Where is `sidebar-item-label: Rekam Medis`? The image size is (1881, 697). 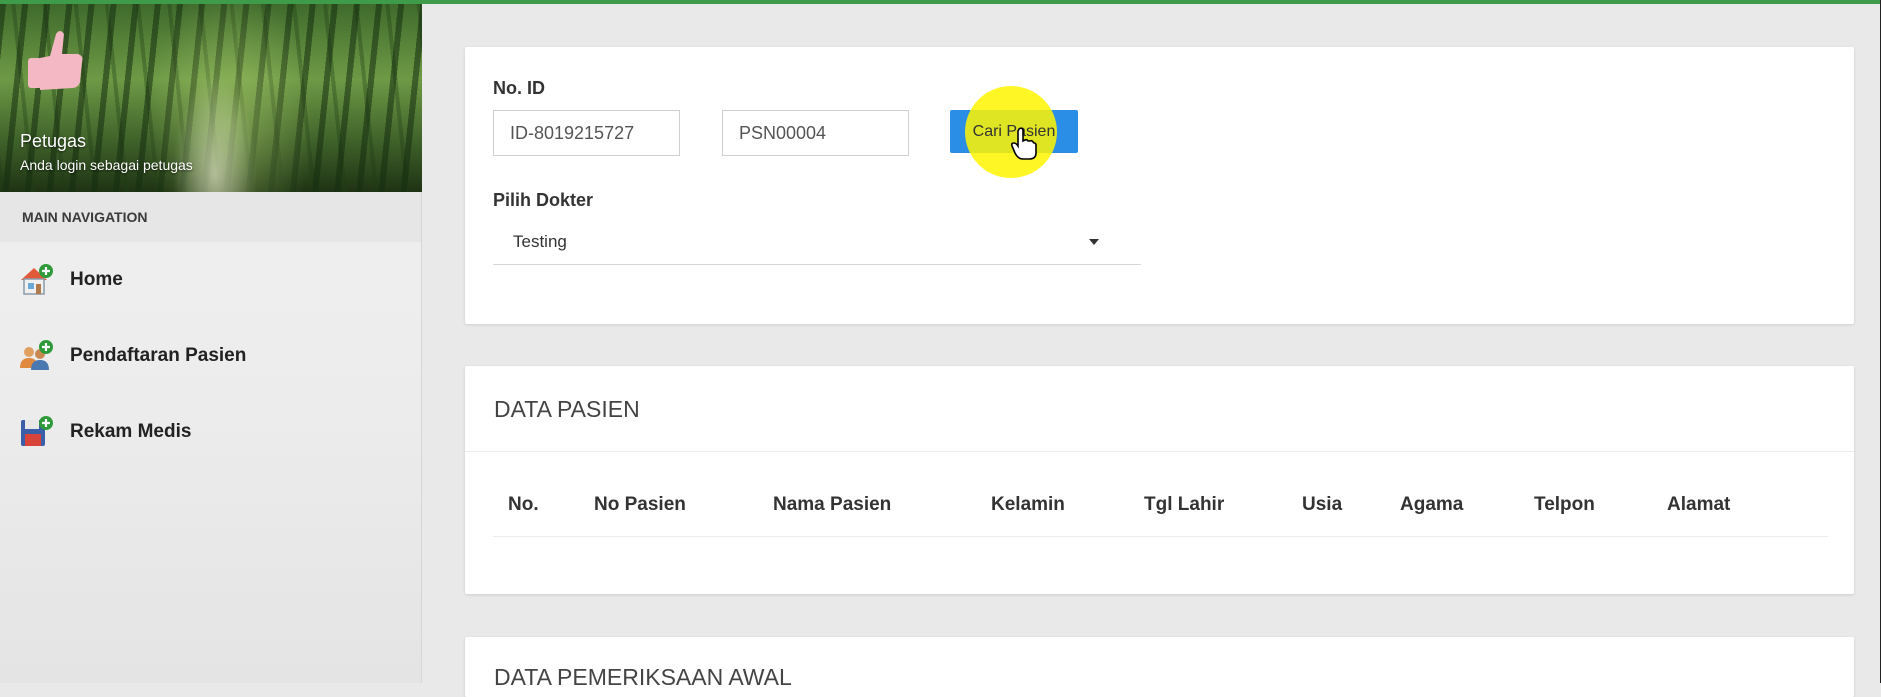
sidebar-item-label: Rekam Medis is located at coordinates (131, 431).